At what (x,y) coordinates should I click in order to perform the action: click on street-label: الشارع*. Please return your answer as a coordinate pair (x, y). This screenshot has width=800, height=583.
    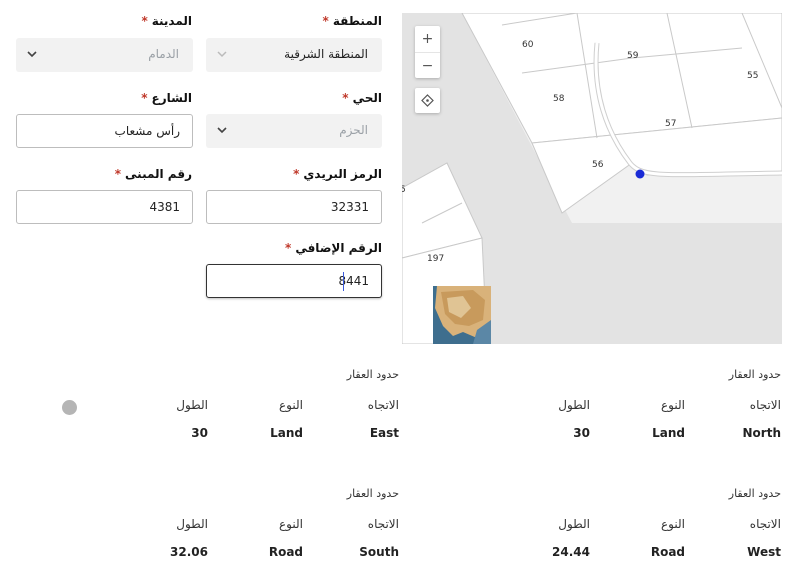
    Looking at the image, I should click on (166, 98).